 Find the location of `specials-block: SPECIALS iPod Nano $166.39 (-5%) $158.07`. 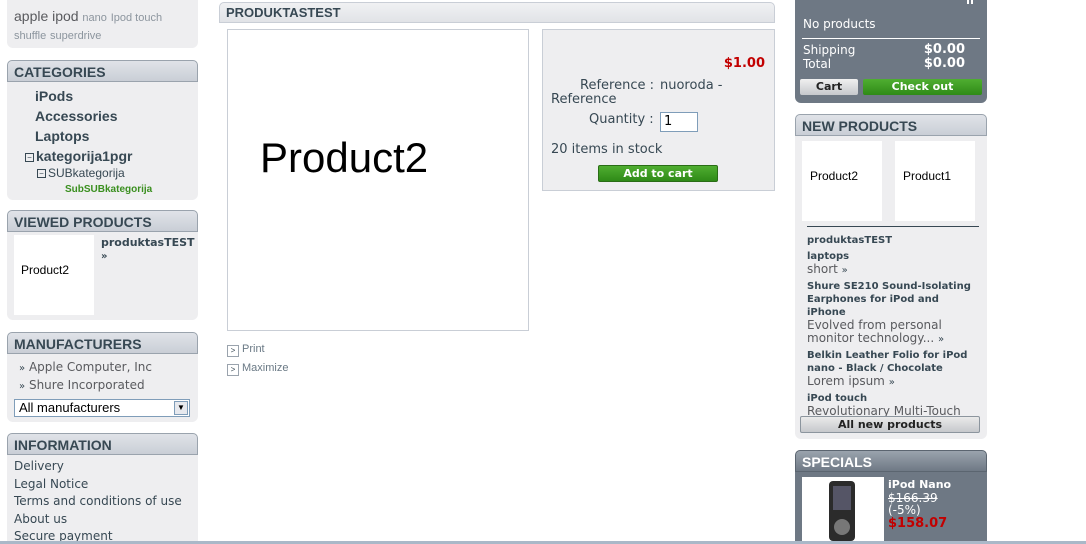

specials-block: SPECIALS iPod Nano $166.39 (-5%) $158.07 is located at coordinates (891, 497).